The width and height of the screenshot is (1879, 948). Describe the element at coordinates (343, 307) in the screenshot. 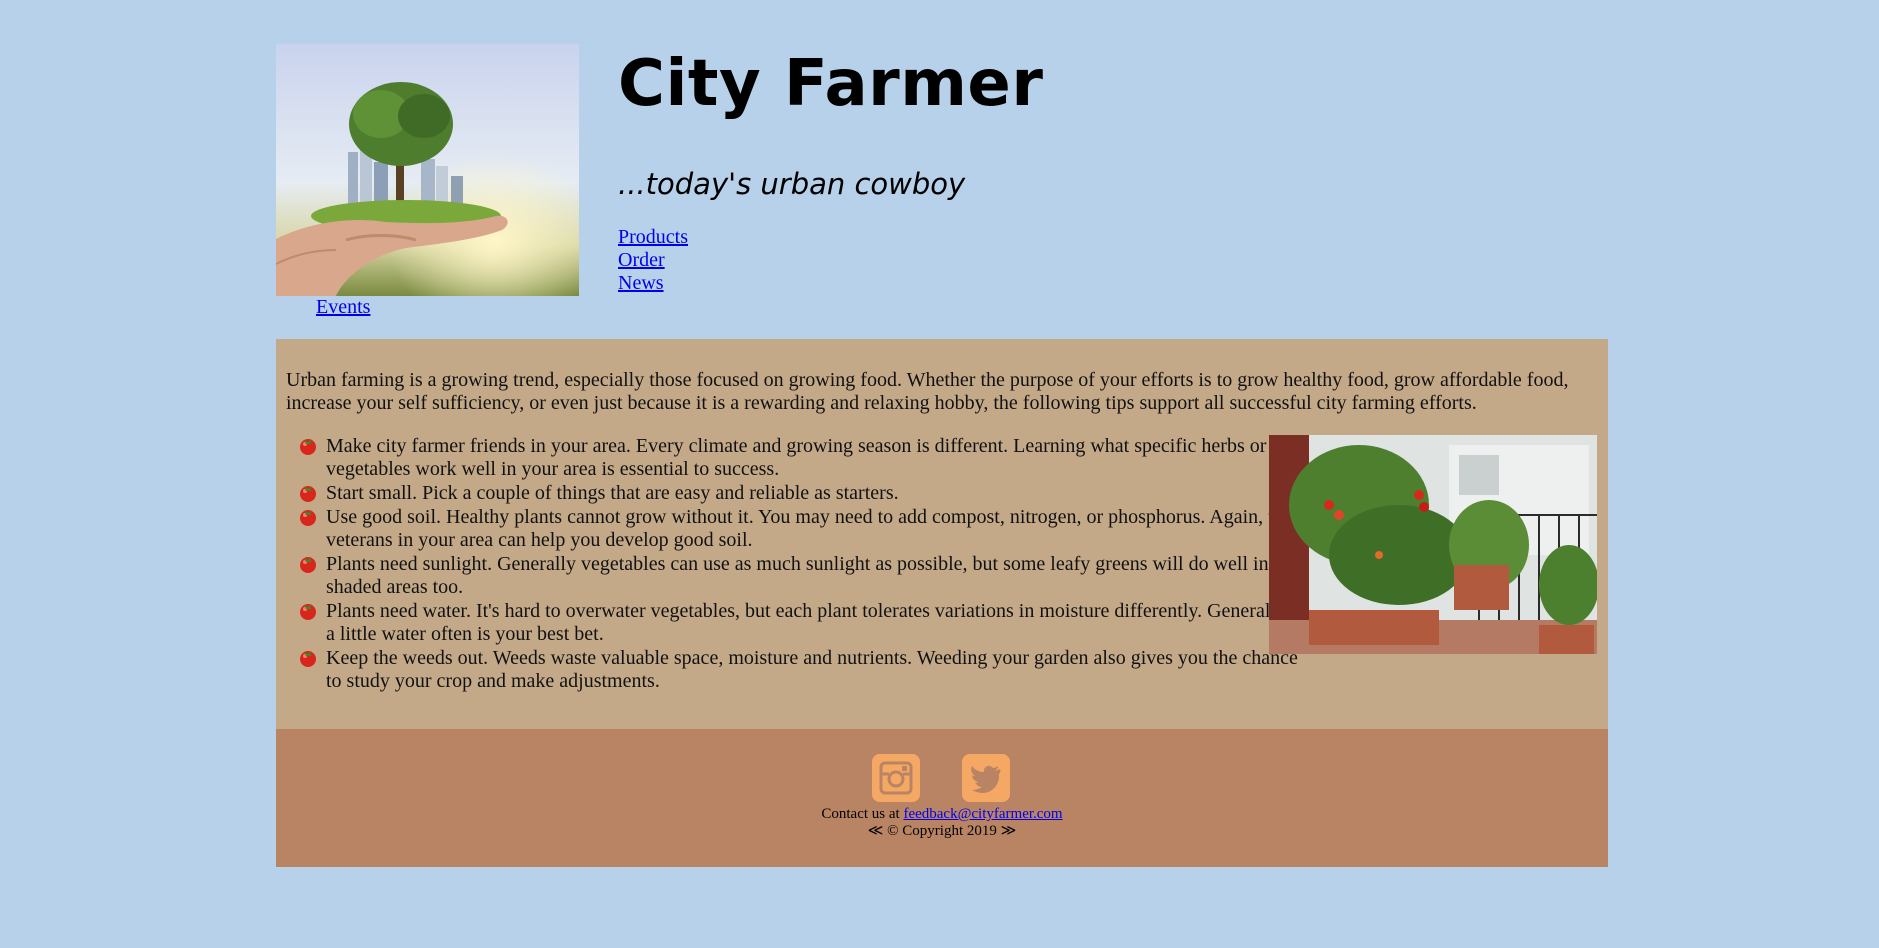

I see `nav-link-events: Events` at that location.